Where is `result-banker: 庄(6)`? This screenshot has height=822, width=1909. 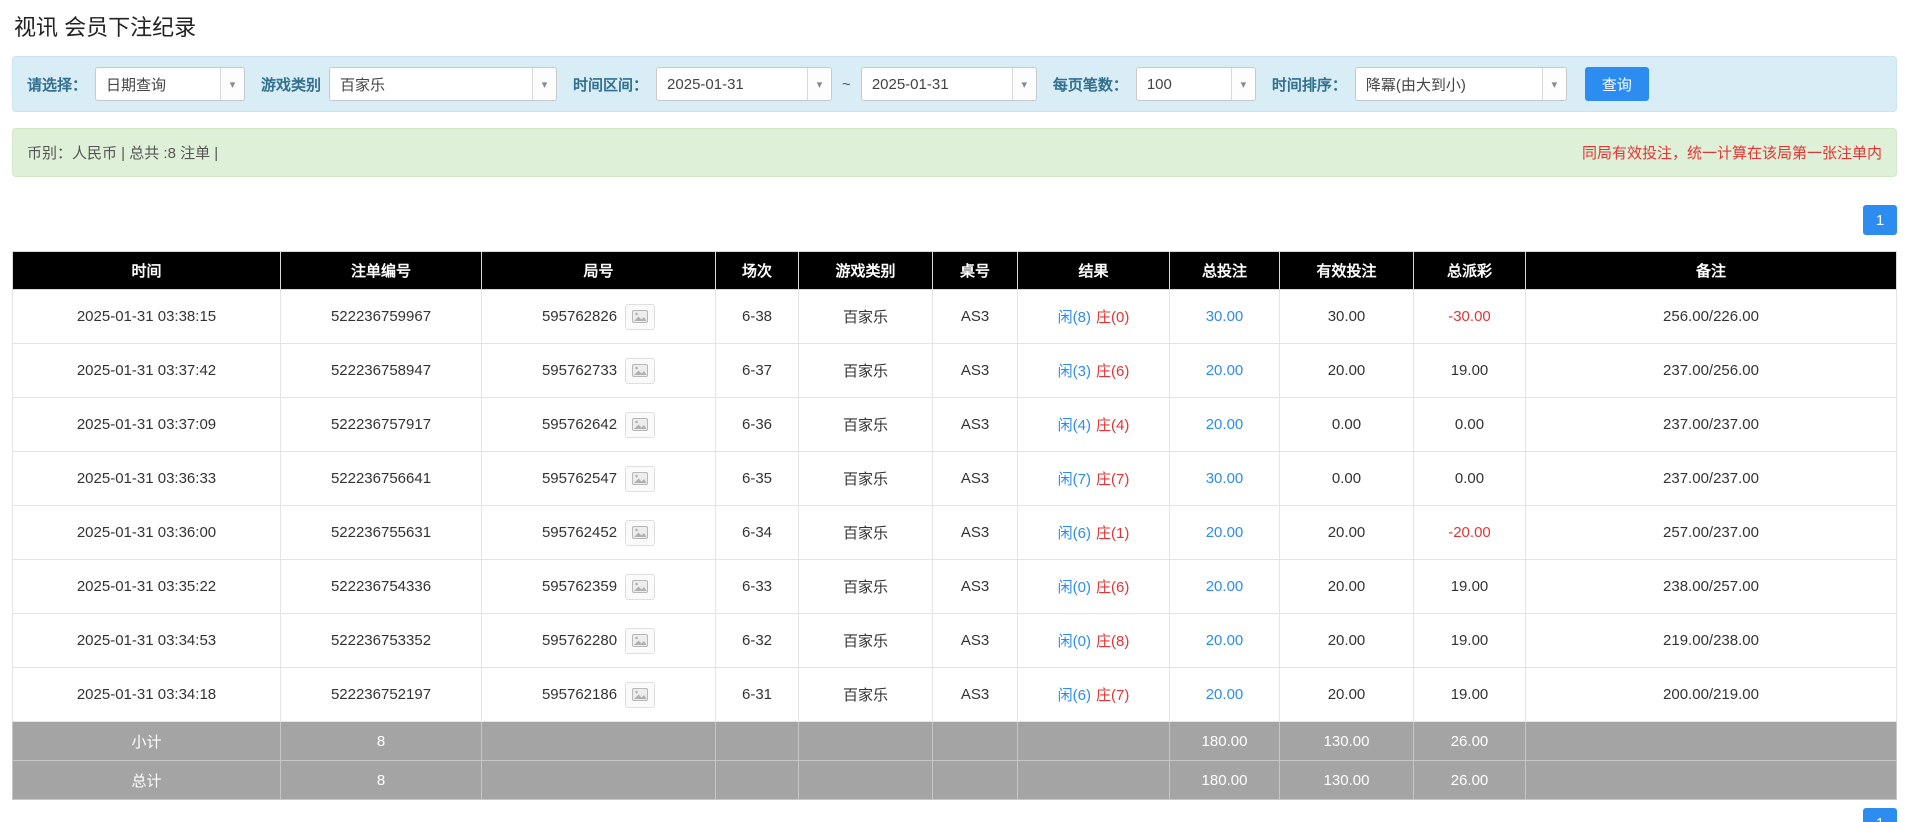
result-banker: 庄(6) is located at coordinates (1113, 371).